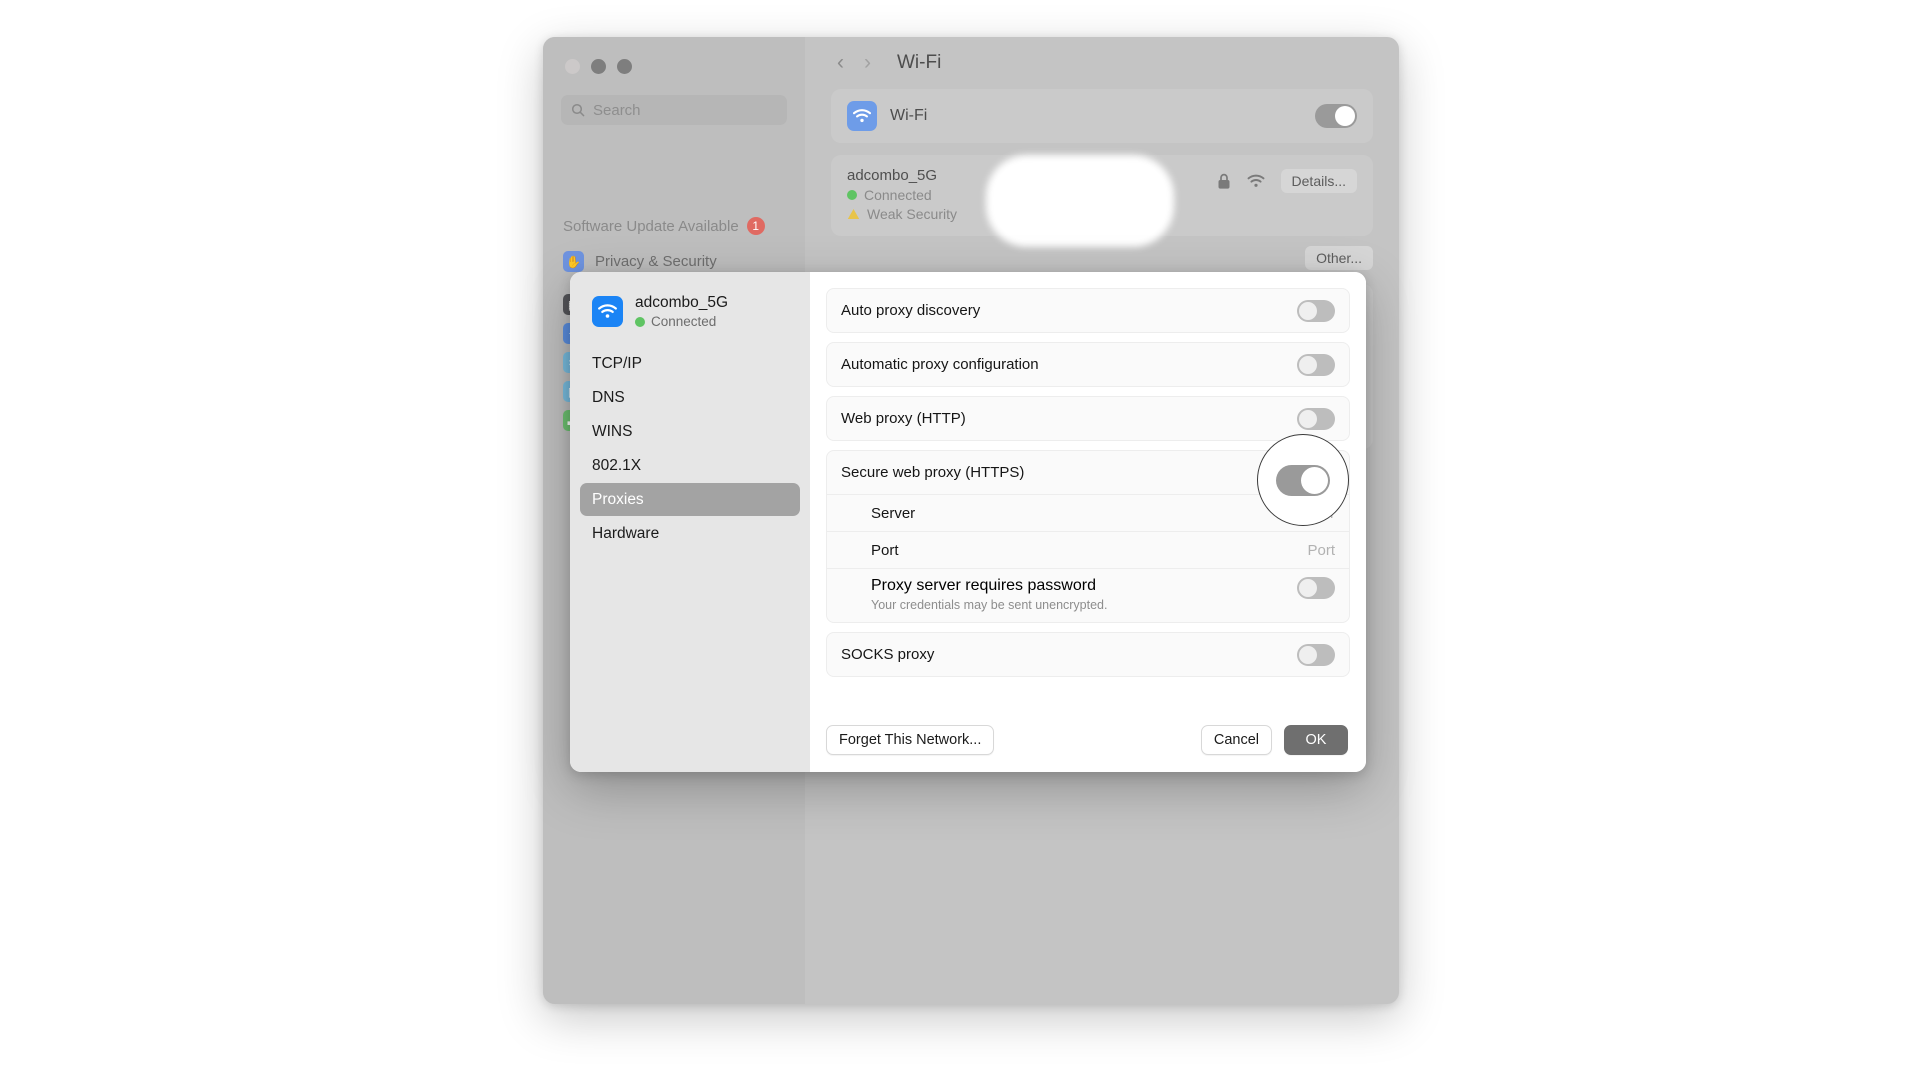 The width and height of the screenshot is (1920, 1080). Describe the element at coordinates (1336, 116) in the screenshot. I see `wifi-toggle` at that location.